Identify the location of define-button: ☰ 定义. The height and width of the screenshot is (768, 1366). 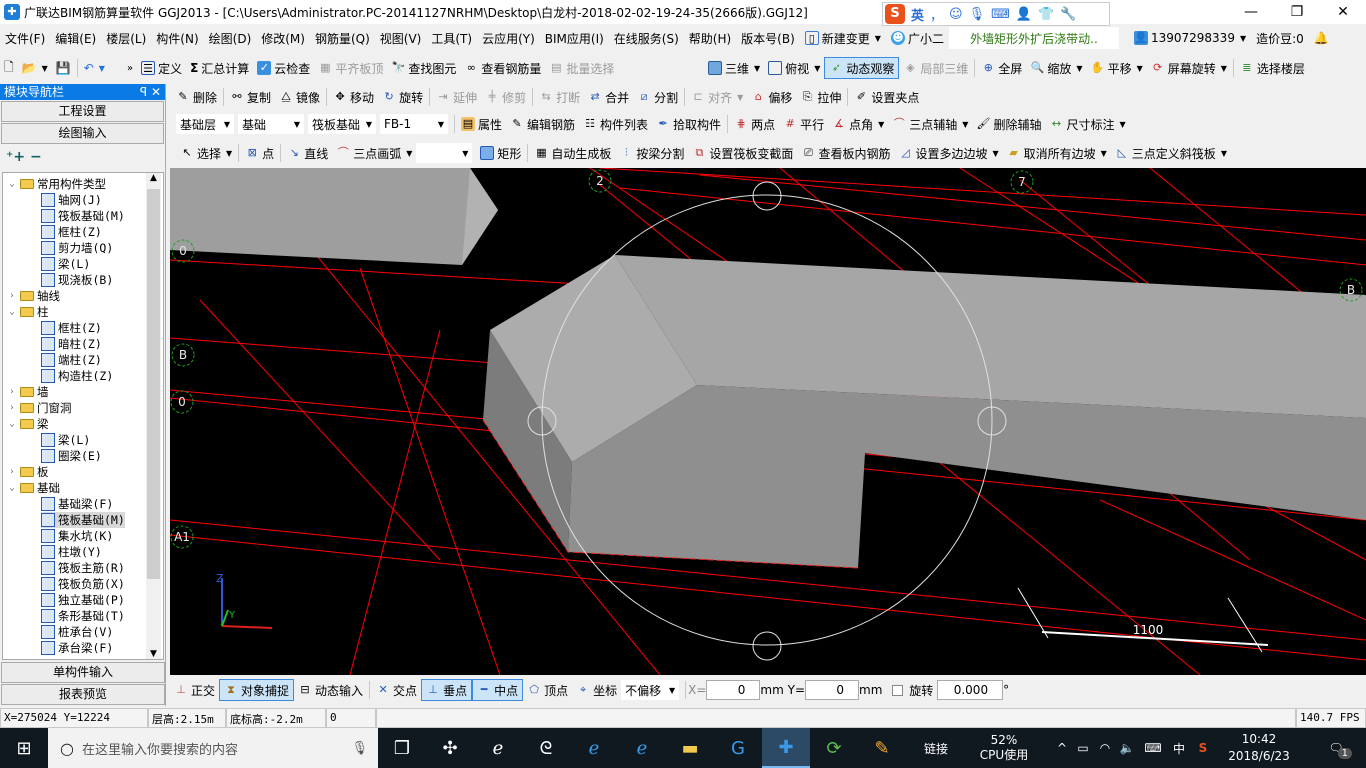
(161, 68).